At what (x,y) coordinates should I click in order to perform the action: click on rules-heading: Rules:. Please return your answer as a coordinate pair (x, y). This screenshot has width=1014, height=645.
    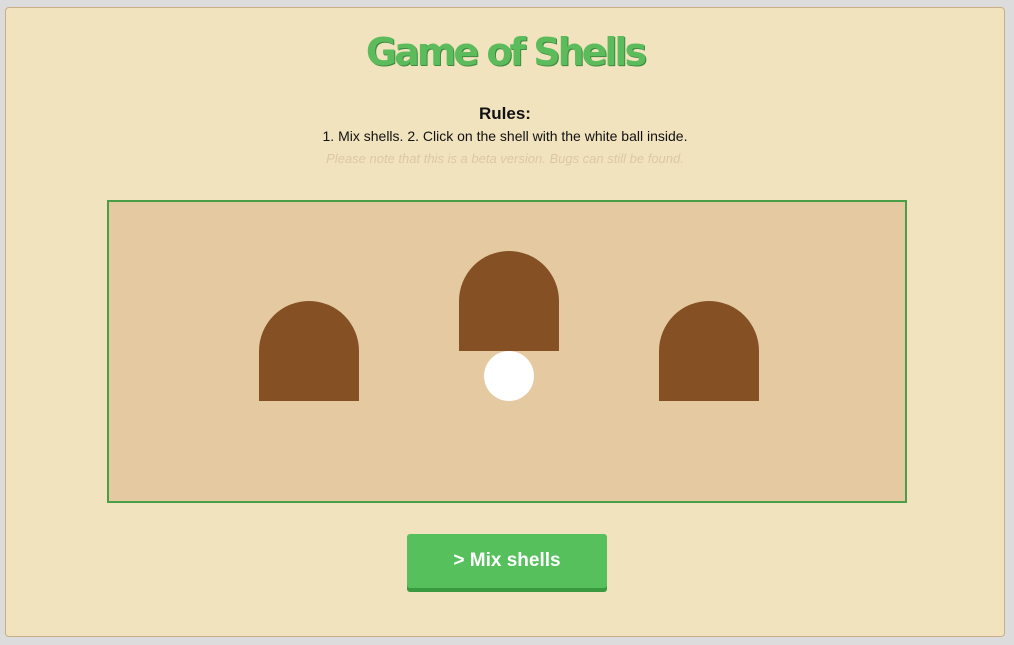
    Looking at the image, I should click on (505, 113).